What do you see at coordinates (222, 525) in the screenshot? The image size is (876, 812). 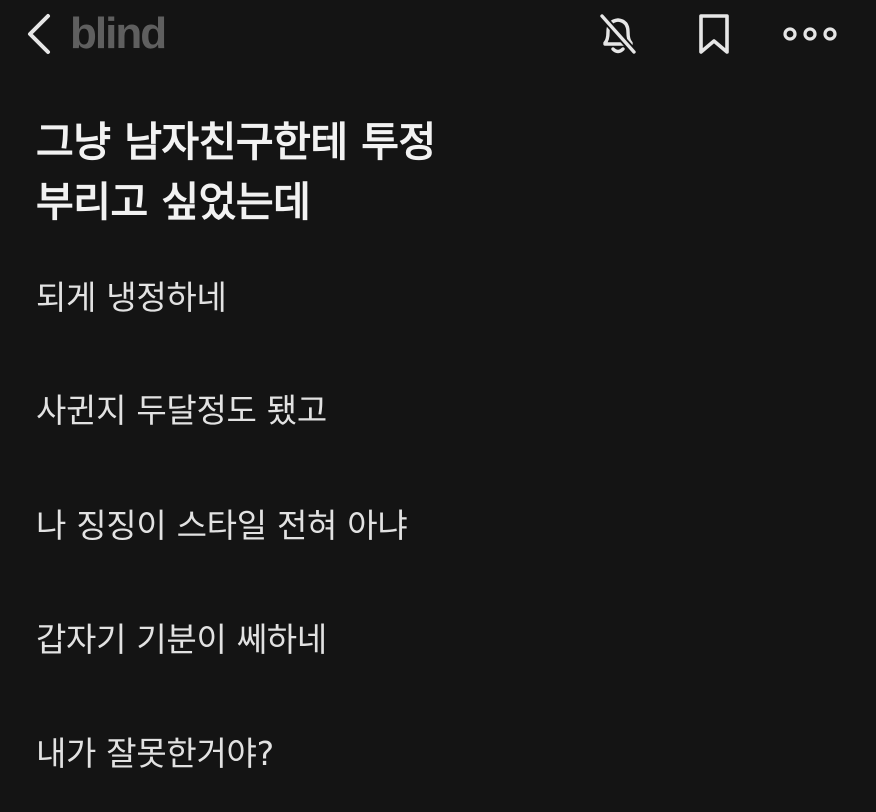 I see `post-body-line: 나 징징이 스타일 전혀 아냐` at bounding box center [222, 525].